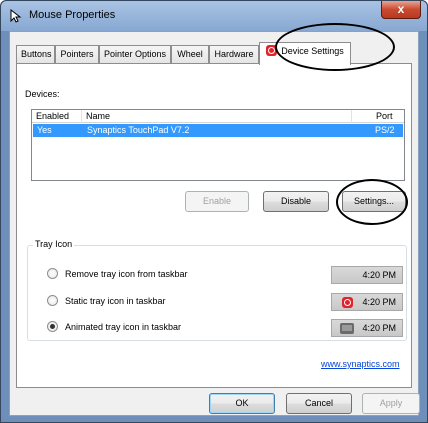  What do you see at coordinates (234, 54) in the screenshot?
I see `tab-hardware: Hardware` at bounding box center [234, 54].